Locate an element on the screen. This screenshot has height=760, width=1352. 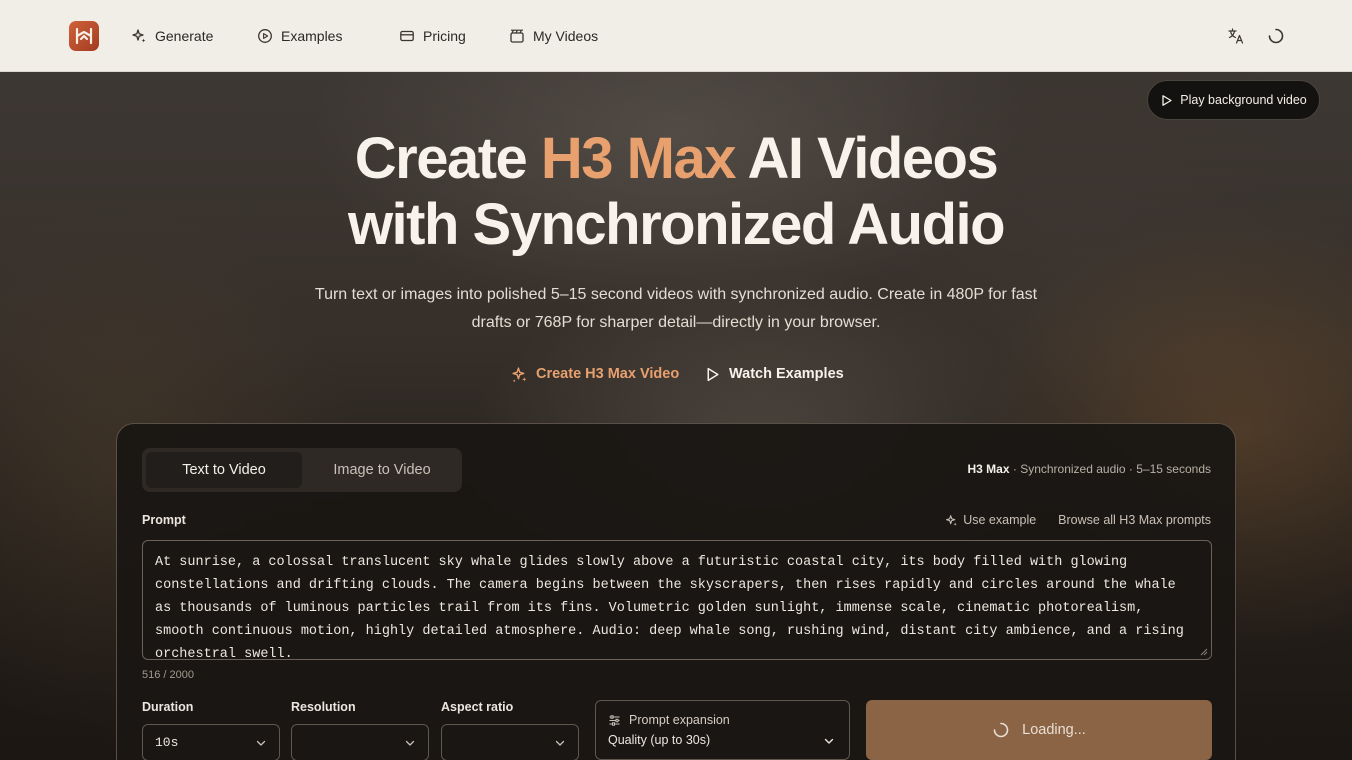
headline-text: Create is located at coordinates (447, 158).